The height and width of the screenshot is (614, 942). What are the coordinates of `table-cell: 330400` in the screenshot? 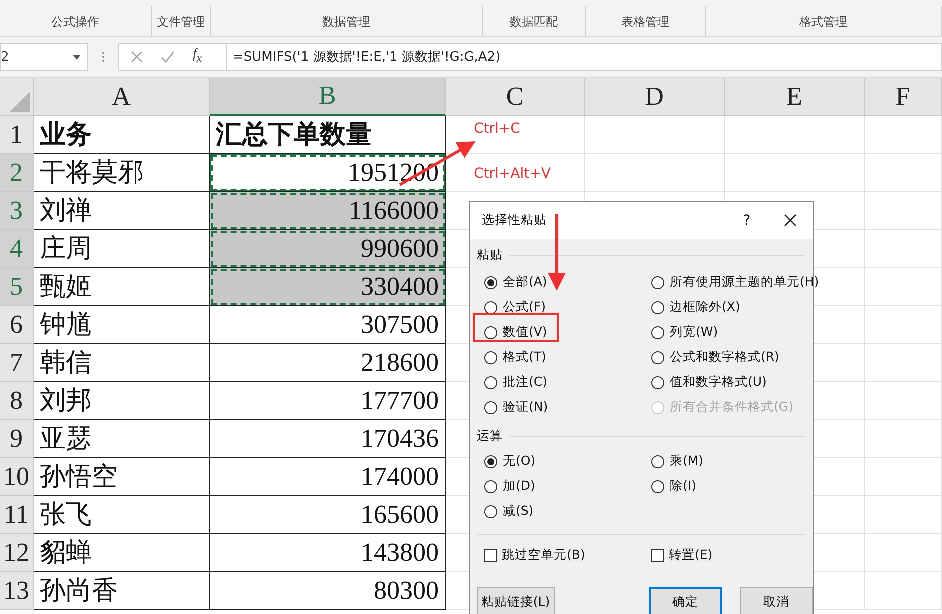 It's located at (328, 287).